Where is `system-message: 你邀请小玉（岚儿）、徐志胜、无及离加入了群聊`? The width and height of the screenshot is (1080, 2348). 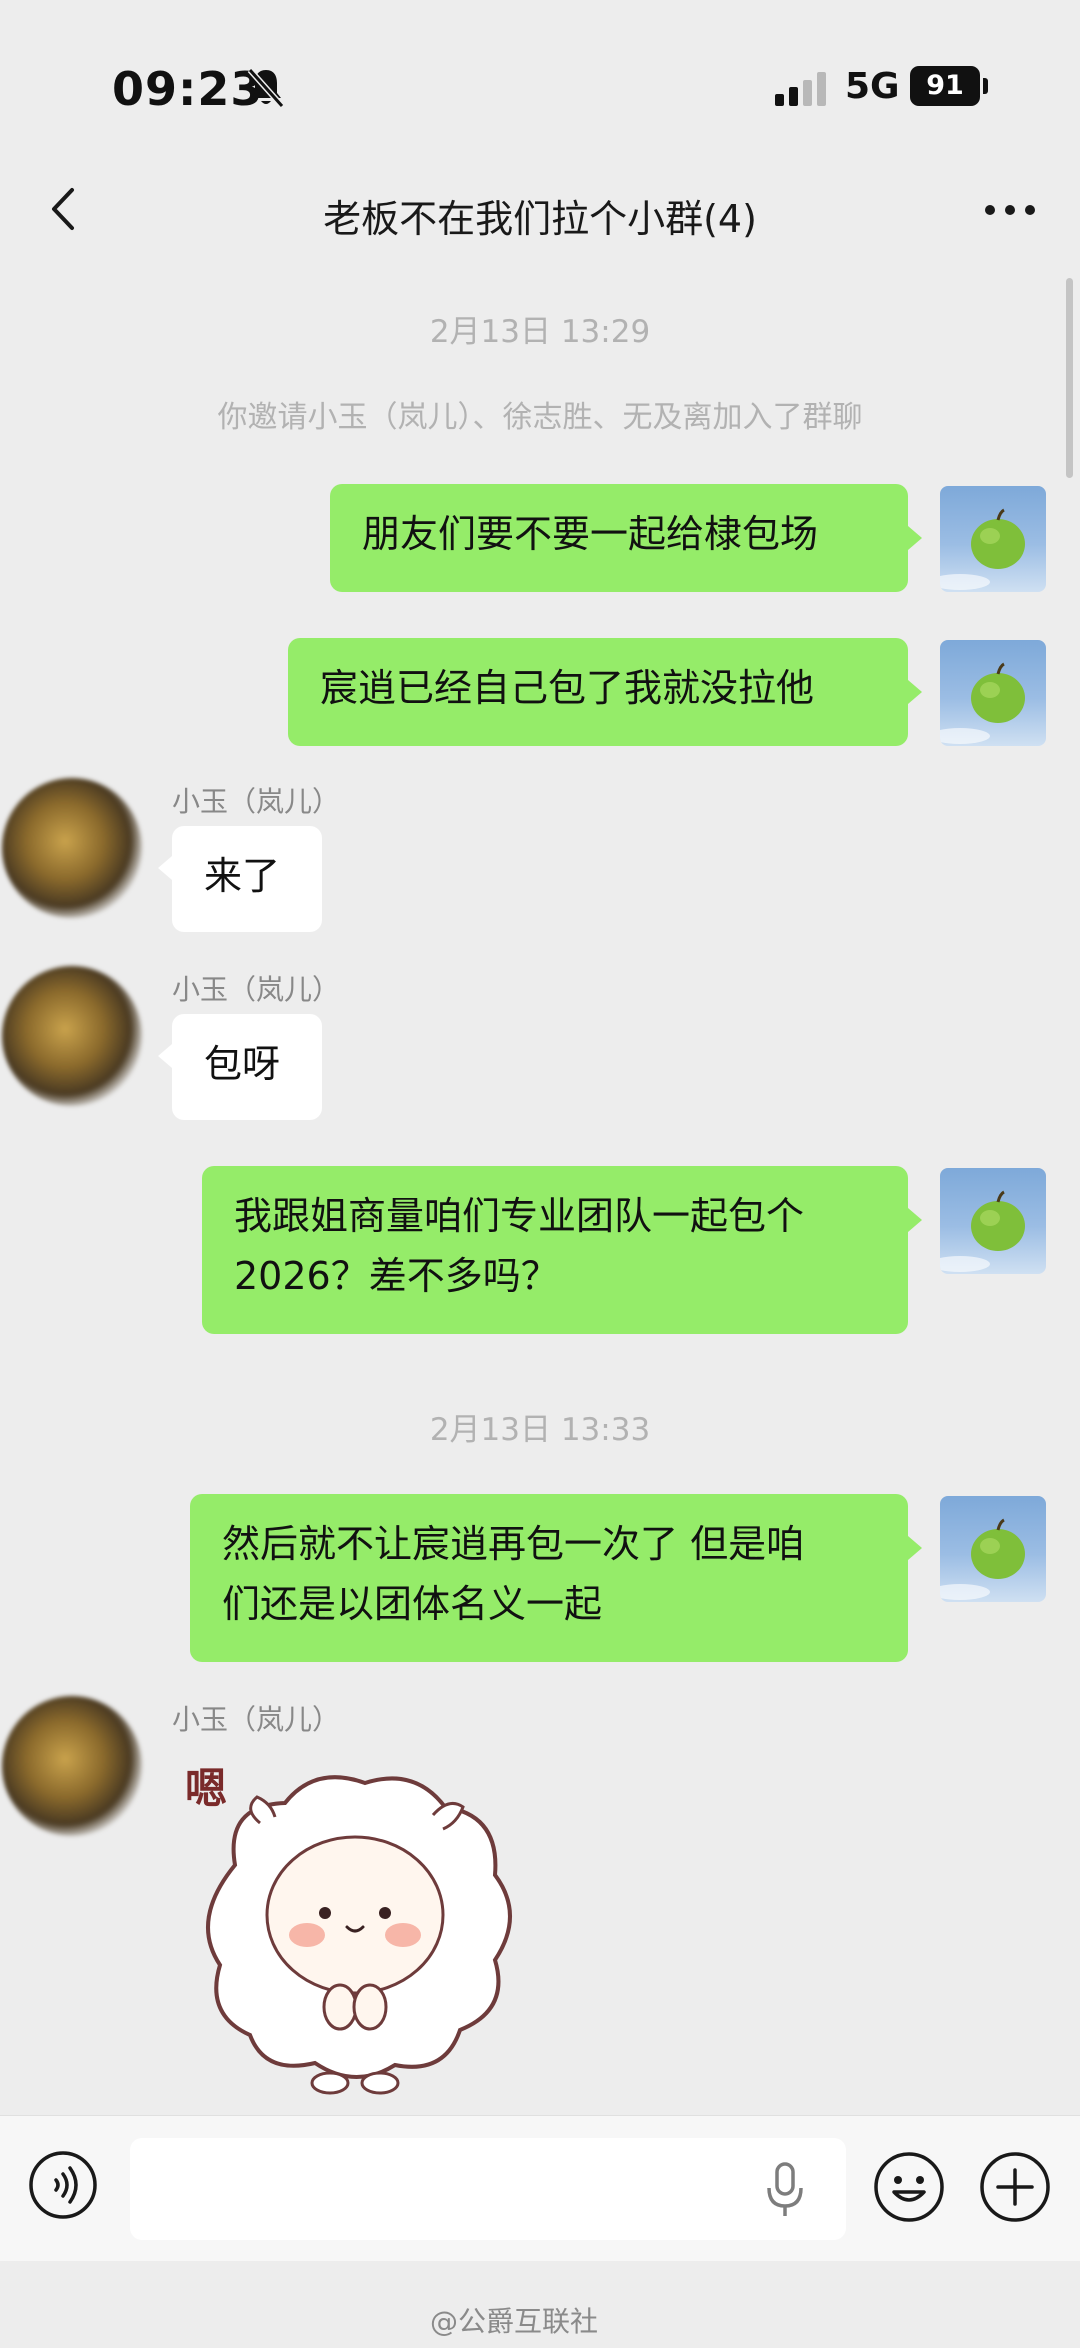
system-message: 你邀请小玉（岚儿）、徐志胜、无及离加入了群聊 is located at coordinates (540, 417).